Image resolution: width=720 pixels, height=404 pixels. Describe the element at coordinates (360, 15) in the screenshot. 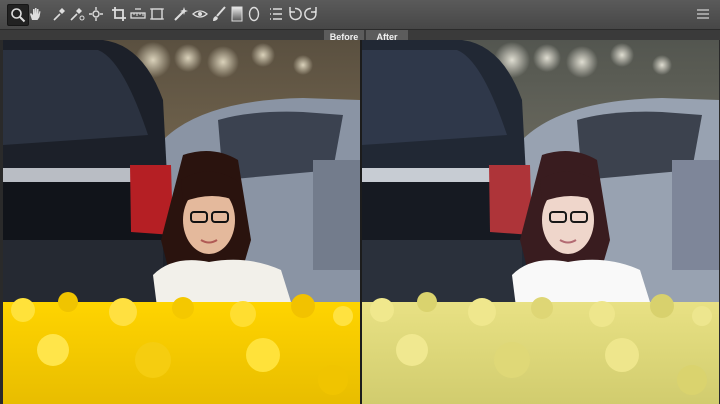

I see `camera-raw-toolbar` at that location.